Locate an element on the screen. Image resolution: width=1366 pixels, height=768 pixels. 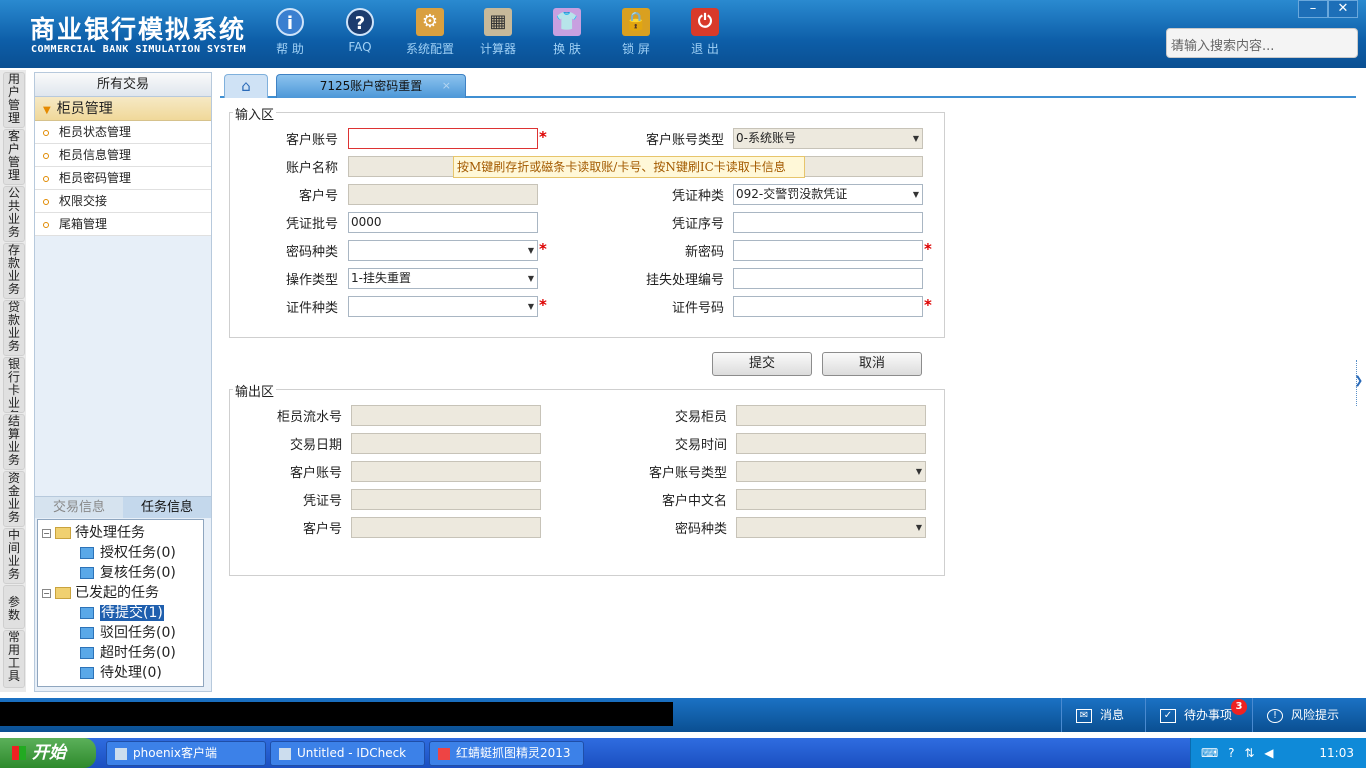
voucher-batch-label: 凭证批号 is located at coordinates (311, 224).